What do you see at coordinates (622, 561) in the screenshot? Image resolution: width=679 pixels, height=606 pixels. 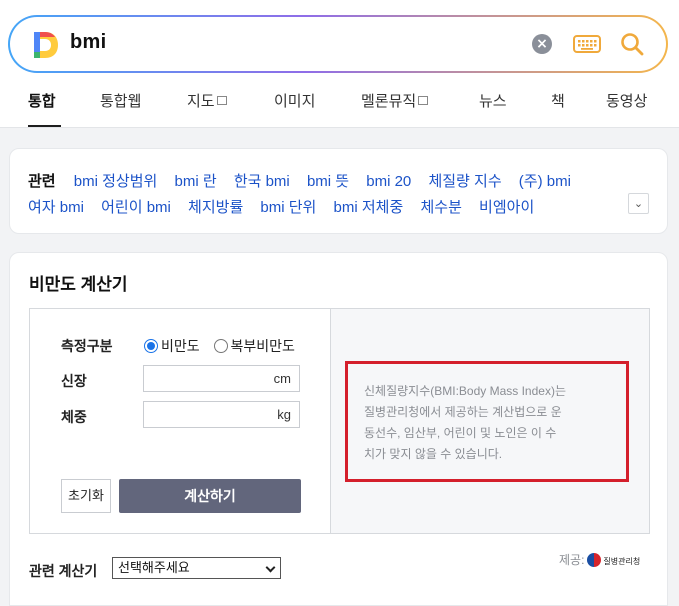 I see `provider-name: 질병관리청` at bounding box center [622, 561].